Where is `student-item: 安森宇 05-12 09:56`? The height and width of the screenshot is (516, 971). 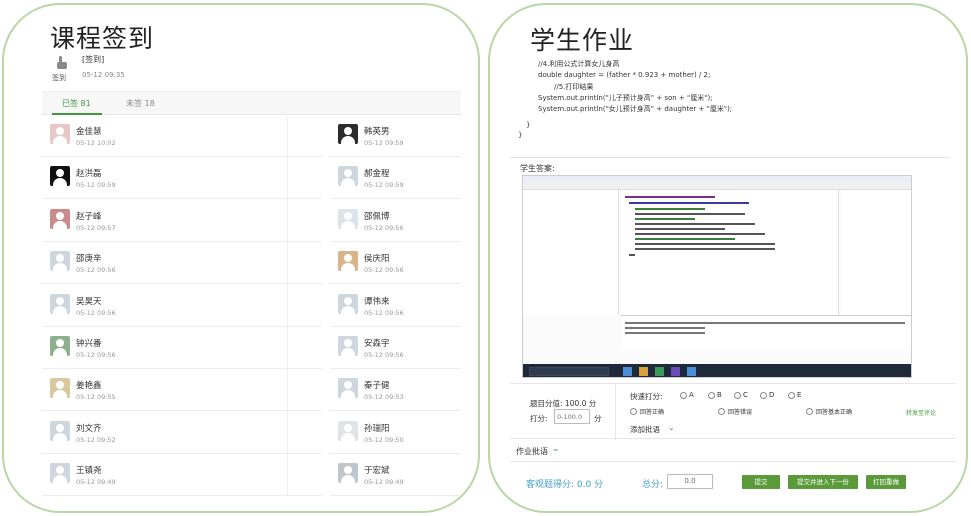 student-item: 安森宇 05-12 09:56 is located at coordinates (395, 348).